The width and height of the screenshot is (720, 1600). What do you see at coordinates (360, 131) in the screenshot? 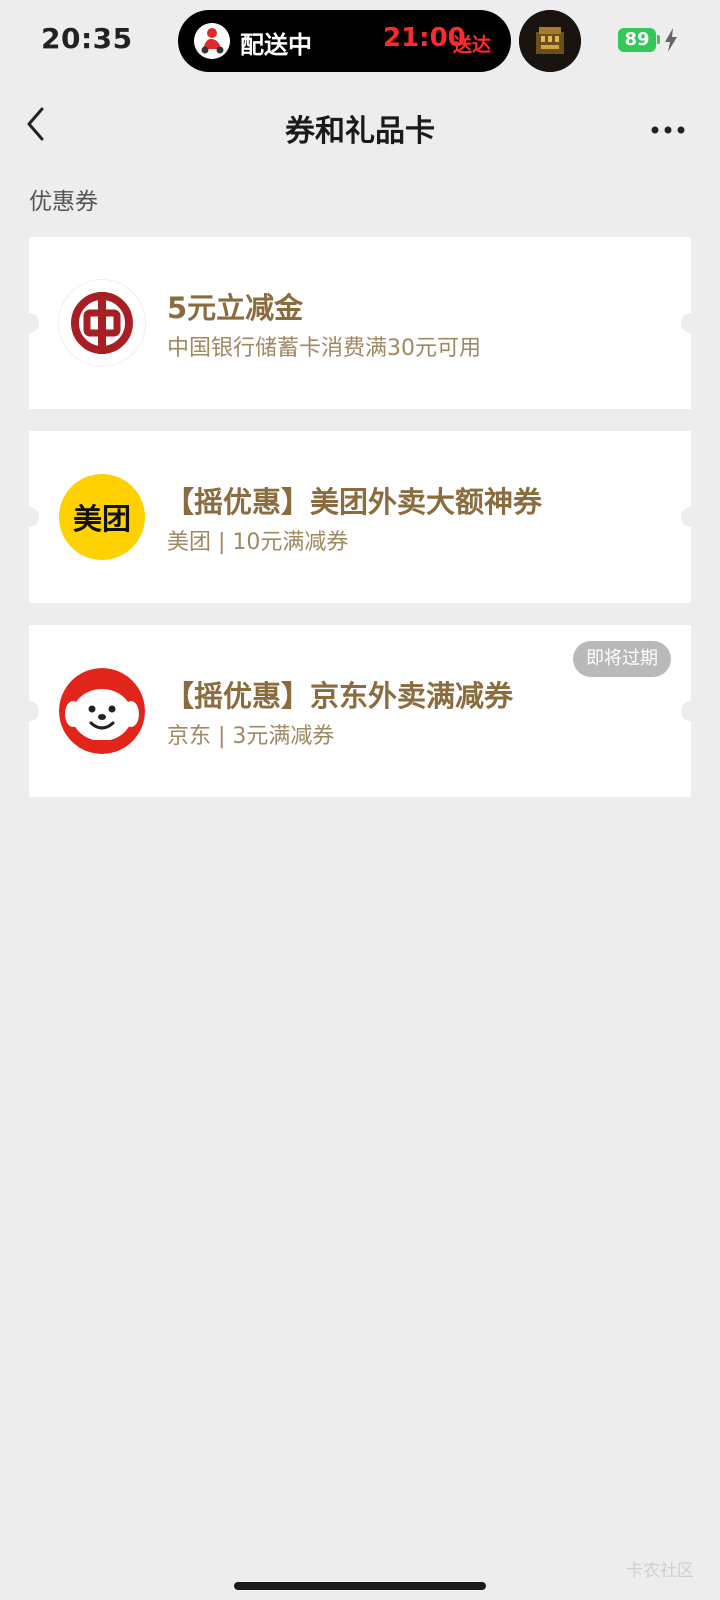
I see `page-title: 券和礼品卡` at bounding box center [360, 131].